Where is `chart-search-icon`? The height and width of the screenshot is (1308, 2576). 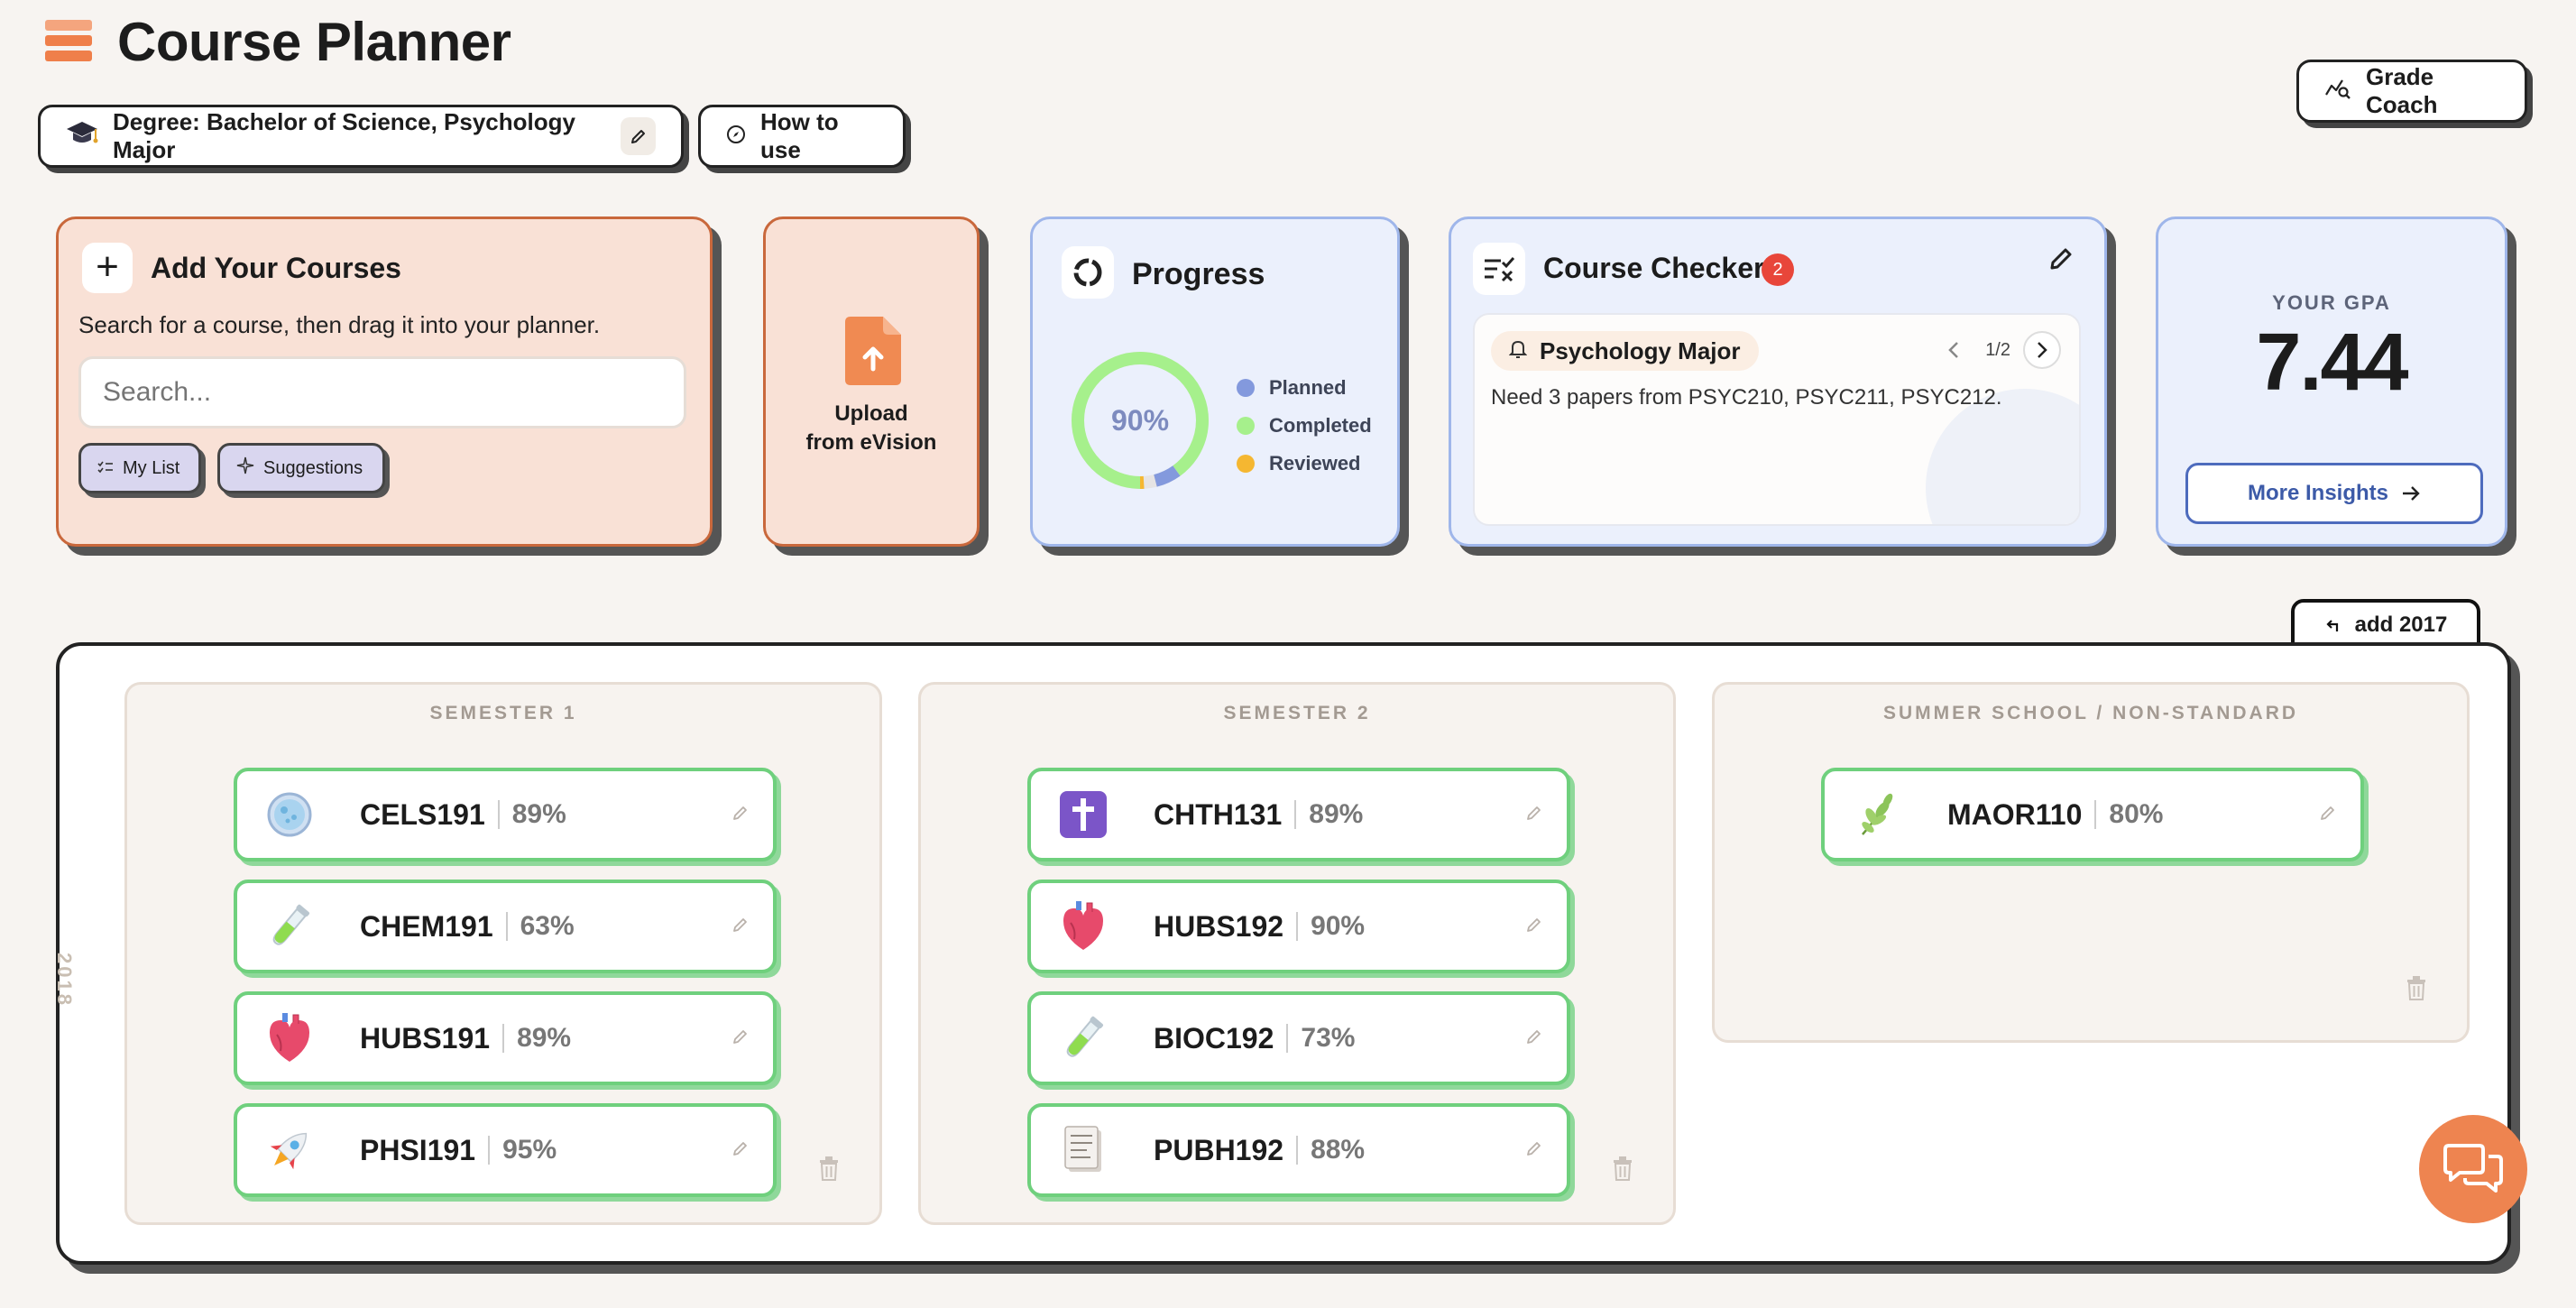
chart-search-icon is located at coordinates (2338, 91).